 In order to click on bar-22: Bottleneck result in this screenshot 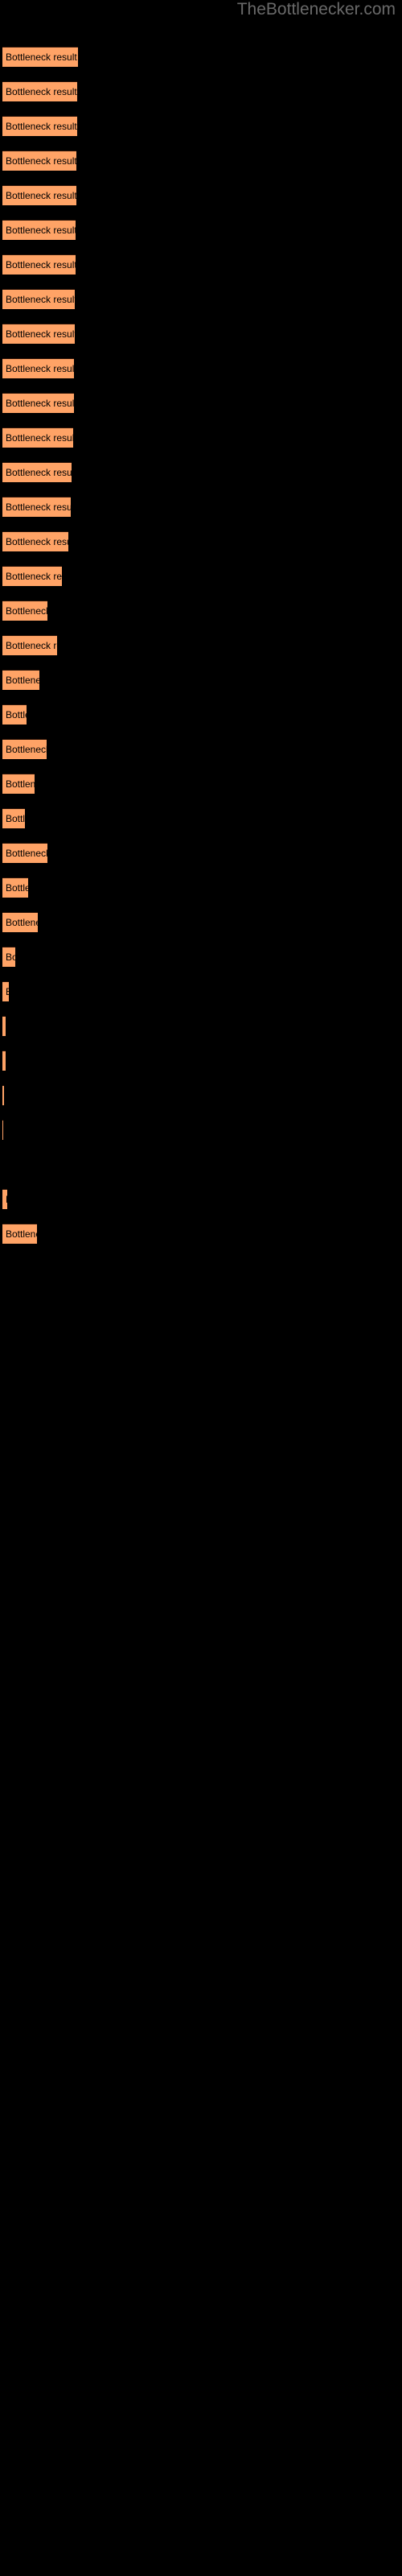, I will do `click(18, 784)`.